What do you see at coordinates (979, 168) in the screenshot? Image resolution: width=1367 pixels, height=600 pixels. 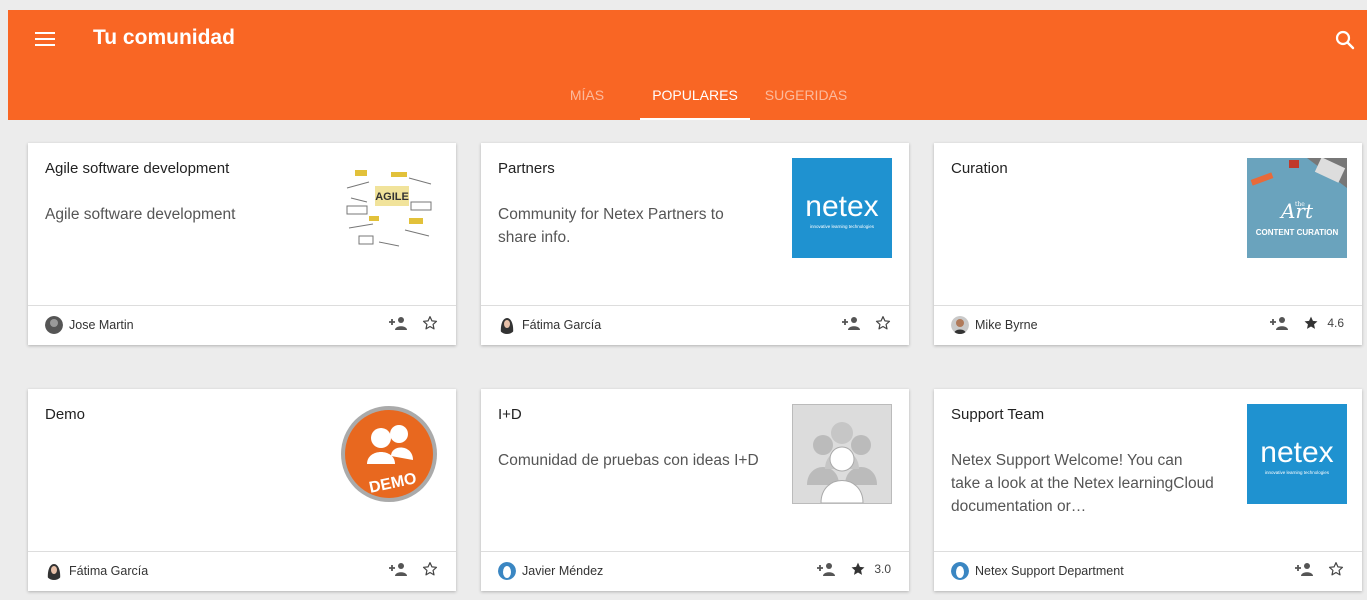 I see `community-title: Curation` at bounding box center [979, 168].